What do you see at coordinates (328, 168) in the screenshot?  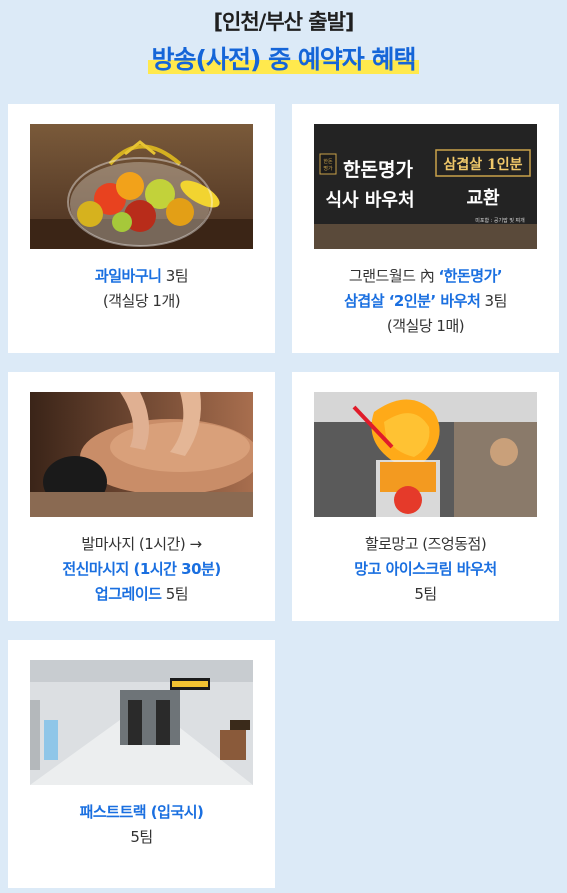 I see `svg-text: 명가` at bounding box center [328, 168].